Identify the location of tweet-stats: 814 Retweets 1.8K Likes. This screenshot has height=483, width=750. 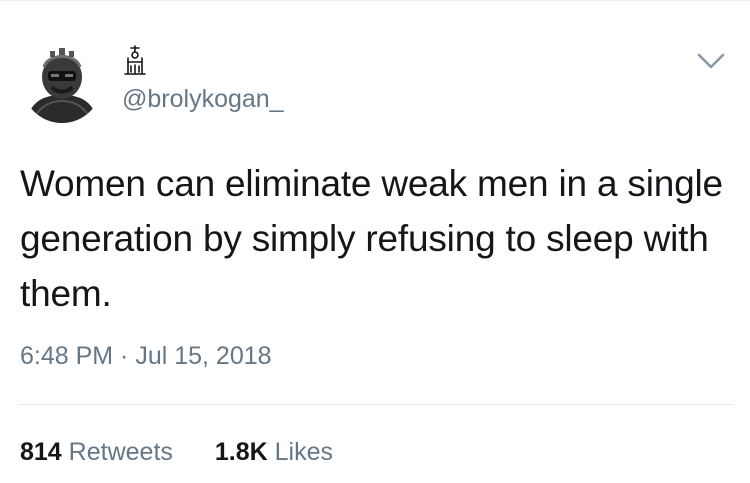
(176, 452).